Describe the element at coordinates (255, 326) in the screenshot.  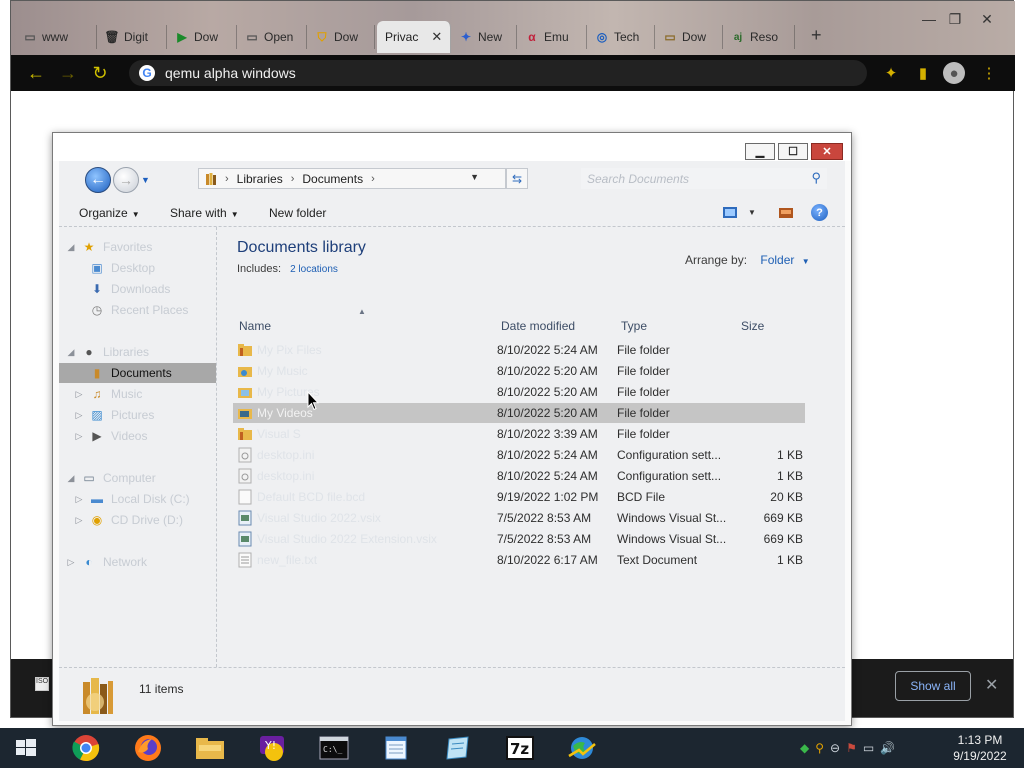
I see `column-name: Name` at that location.